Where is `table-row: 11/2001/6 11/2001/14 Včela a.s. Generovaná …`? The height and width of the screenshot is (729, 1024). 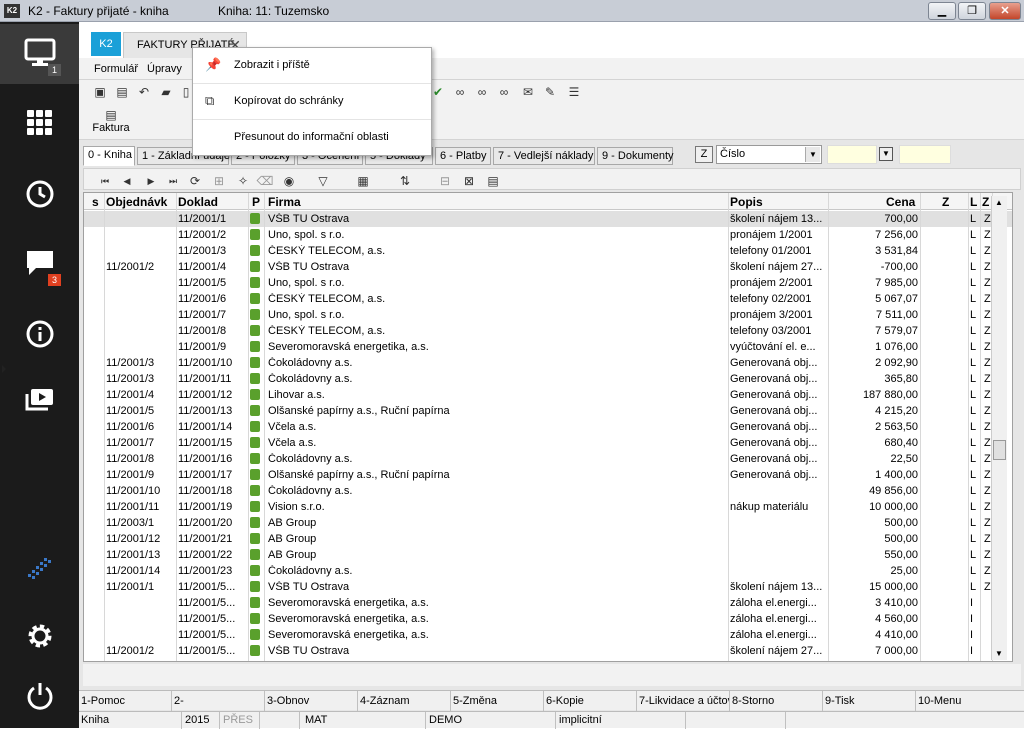
table-row: 11/2001/6 11/2001/14 Včela a.s. Generovaná … is located at coordinates (548, 427).